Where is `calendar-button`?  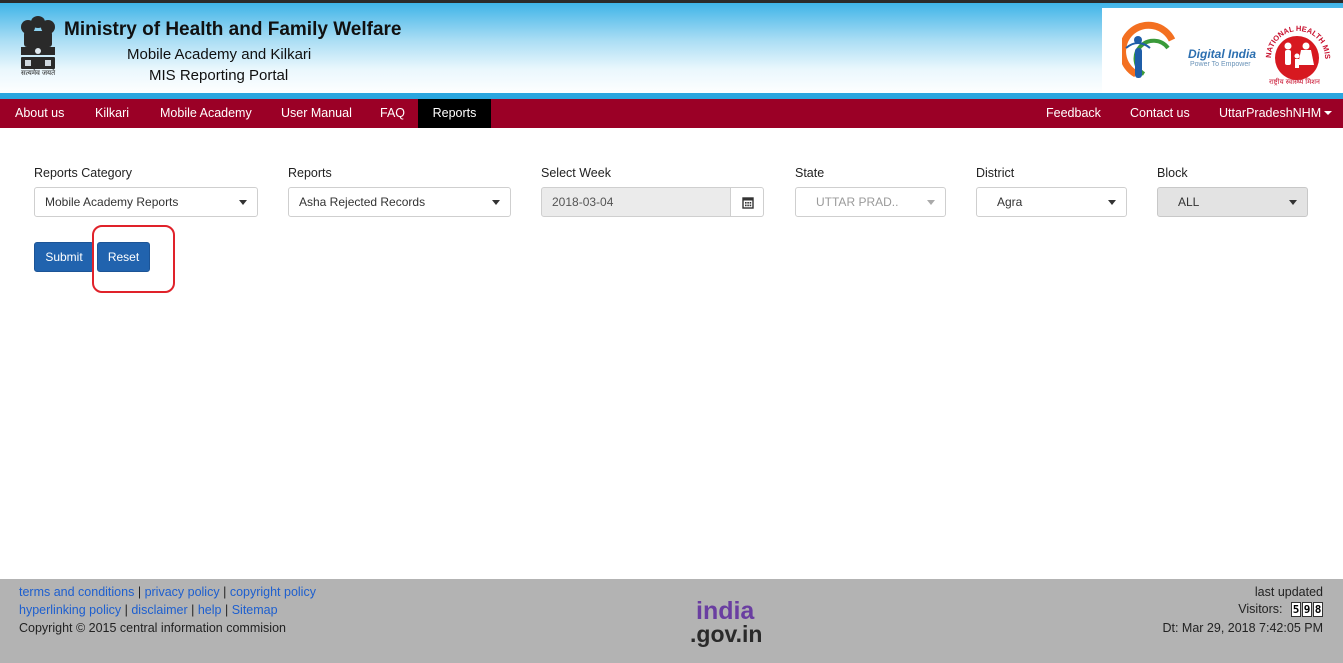 calendar-button is located at coordinates (747, 202).